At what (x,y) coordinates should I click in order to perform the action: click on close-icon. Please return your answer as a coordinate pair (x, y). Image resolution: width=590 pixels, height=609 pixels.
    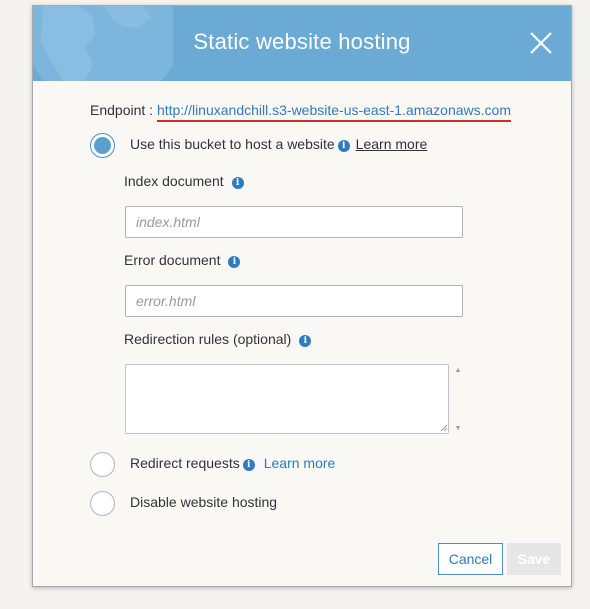
    Looking at the image, I should click on (541, 43).